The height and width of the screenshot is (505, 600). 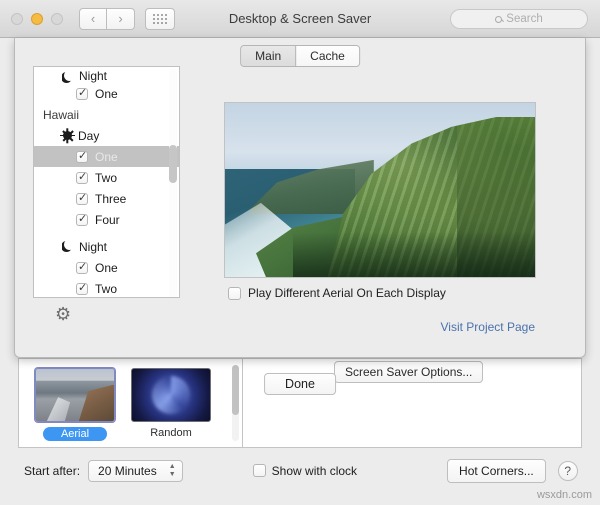 I want to click on list-group-hawaii: Hawaii, so click(x=106, y=114).